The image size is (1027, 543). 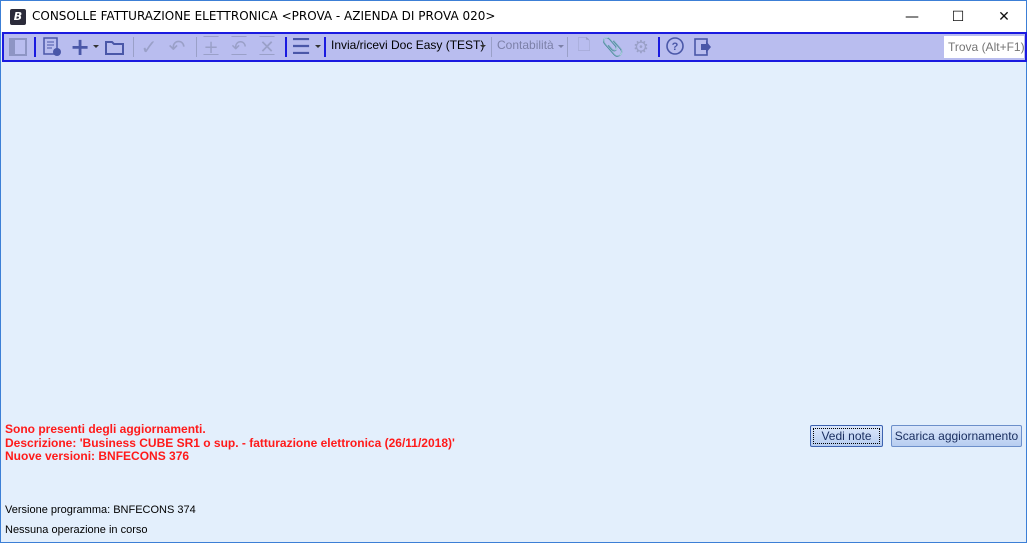 I want to click on open-folder-icon, so click(x=115, y=47).